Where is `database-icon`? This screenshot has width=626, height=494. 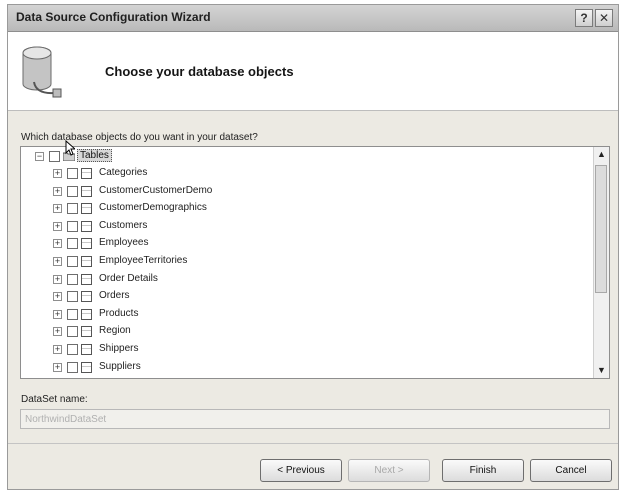 database-icon is located at coordinates (42, 72).